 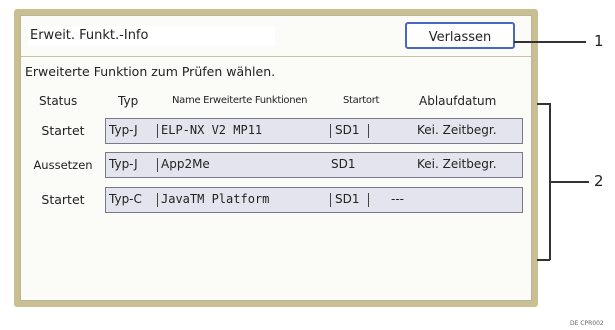 What do you see at coordinates (314, 131) in the screenshot?
I see `table-row: Typ-J ELP-NX V2 MP11 SD1 Kei. Zeitbegr.` at bounding box center [314, 131].